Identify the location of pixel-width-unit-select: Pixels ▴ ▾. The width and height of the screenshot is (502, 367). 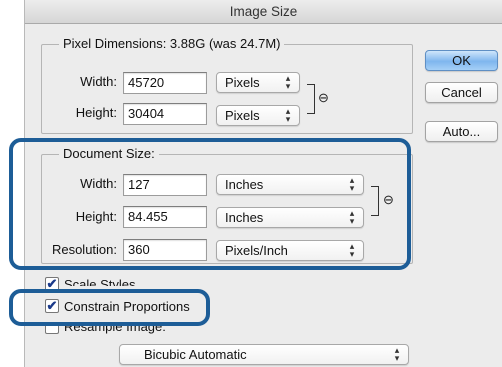
(258, 82).